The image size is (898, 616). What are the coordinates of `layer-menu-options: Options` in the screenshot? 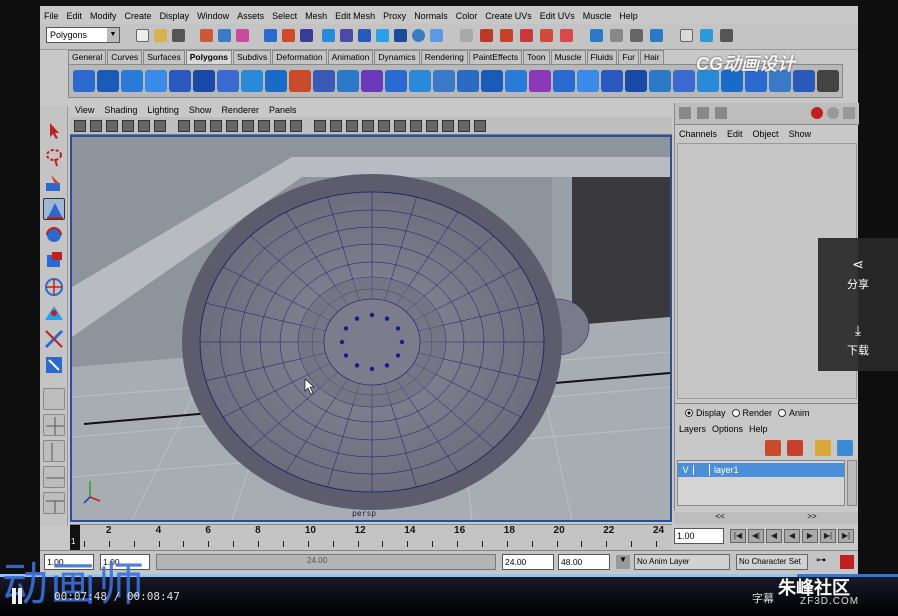 It's located at (730, 429).